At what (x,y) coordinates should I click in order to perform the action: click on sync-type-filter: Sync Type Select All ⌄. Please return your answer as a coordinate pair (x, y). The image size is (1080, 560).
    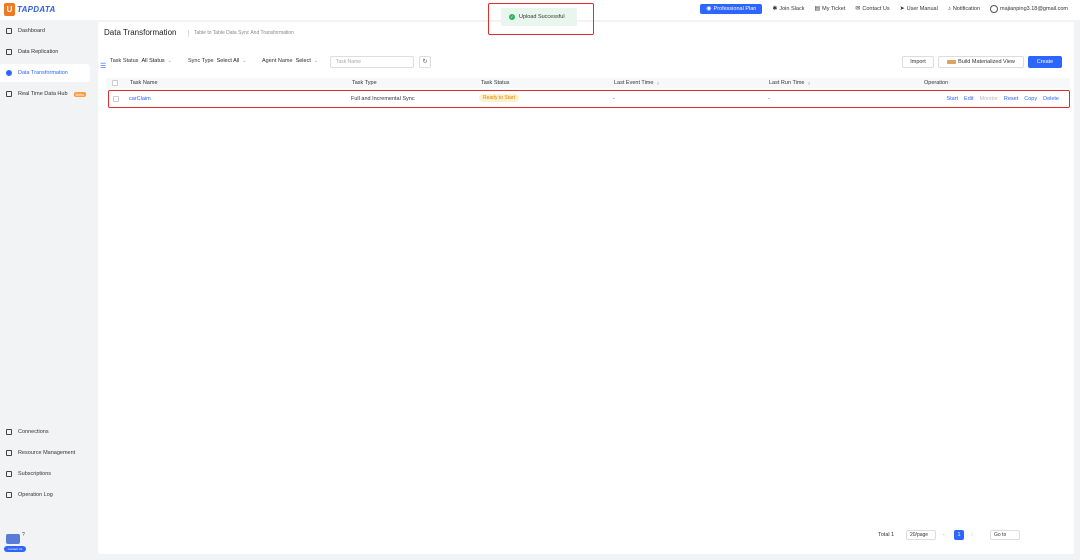
    Looking at the image, I should click on (217, 61).